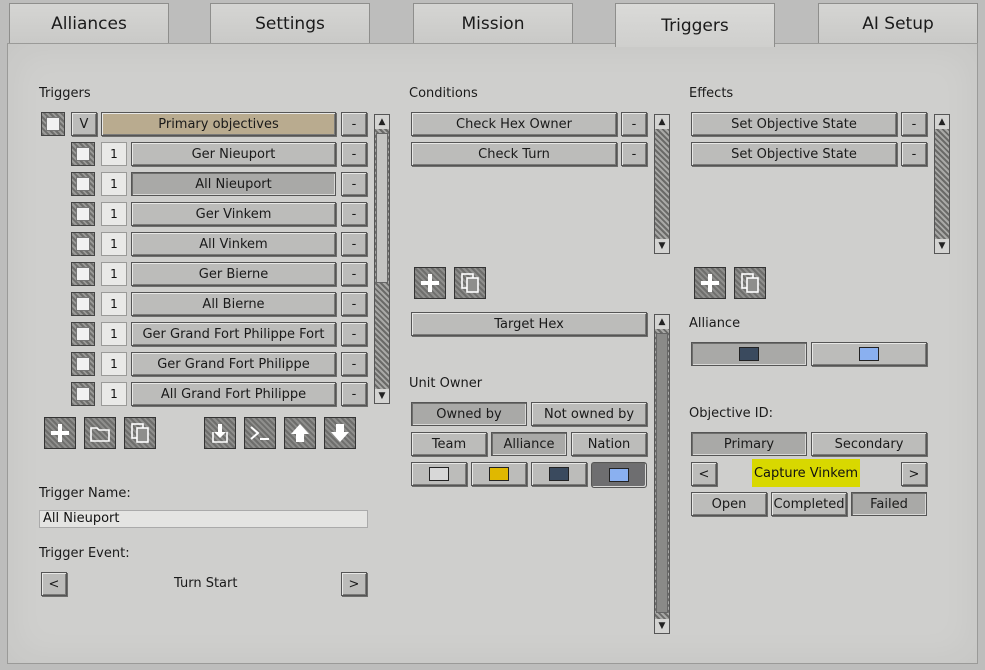 This screenshot has width=985, height=670. Describe the element at coordinates (290, 23) in the screenshot. I see `tab-settings: Settings` at that location.